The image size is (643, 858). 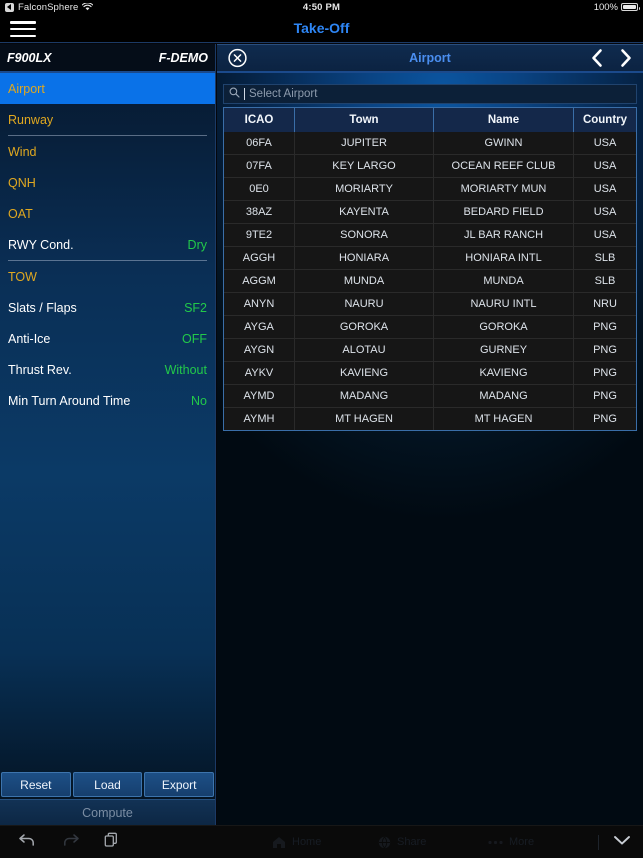 I want to click on table-cell: AGGH, so click(x=259, y=258).